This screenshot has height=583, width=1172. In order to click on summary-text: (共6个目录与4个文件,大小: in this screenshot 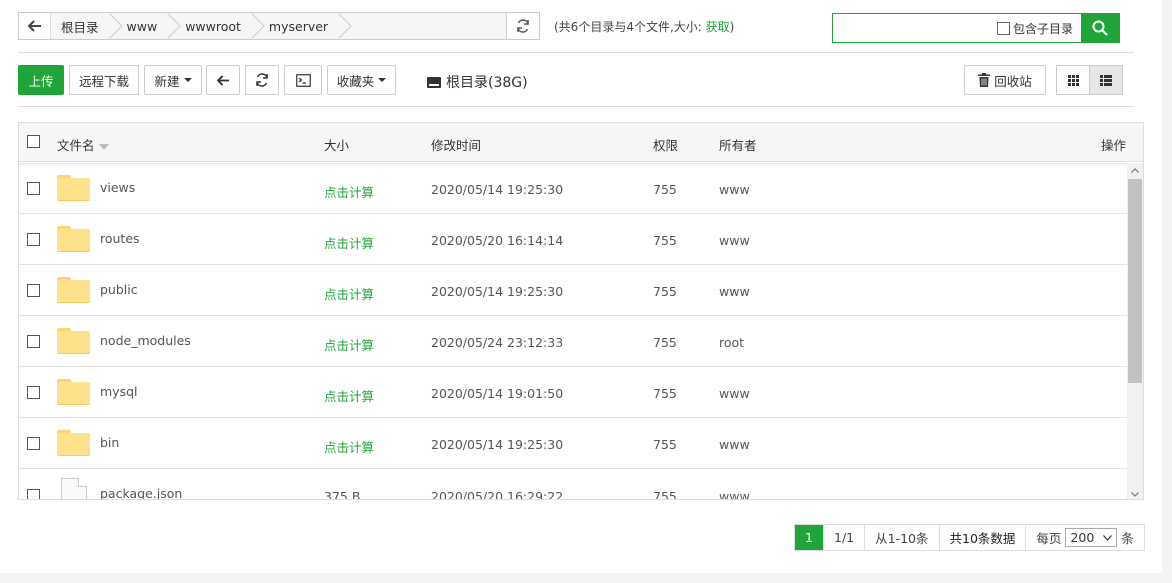, I will do `click(628, 27)`.